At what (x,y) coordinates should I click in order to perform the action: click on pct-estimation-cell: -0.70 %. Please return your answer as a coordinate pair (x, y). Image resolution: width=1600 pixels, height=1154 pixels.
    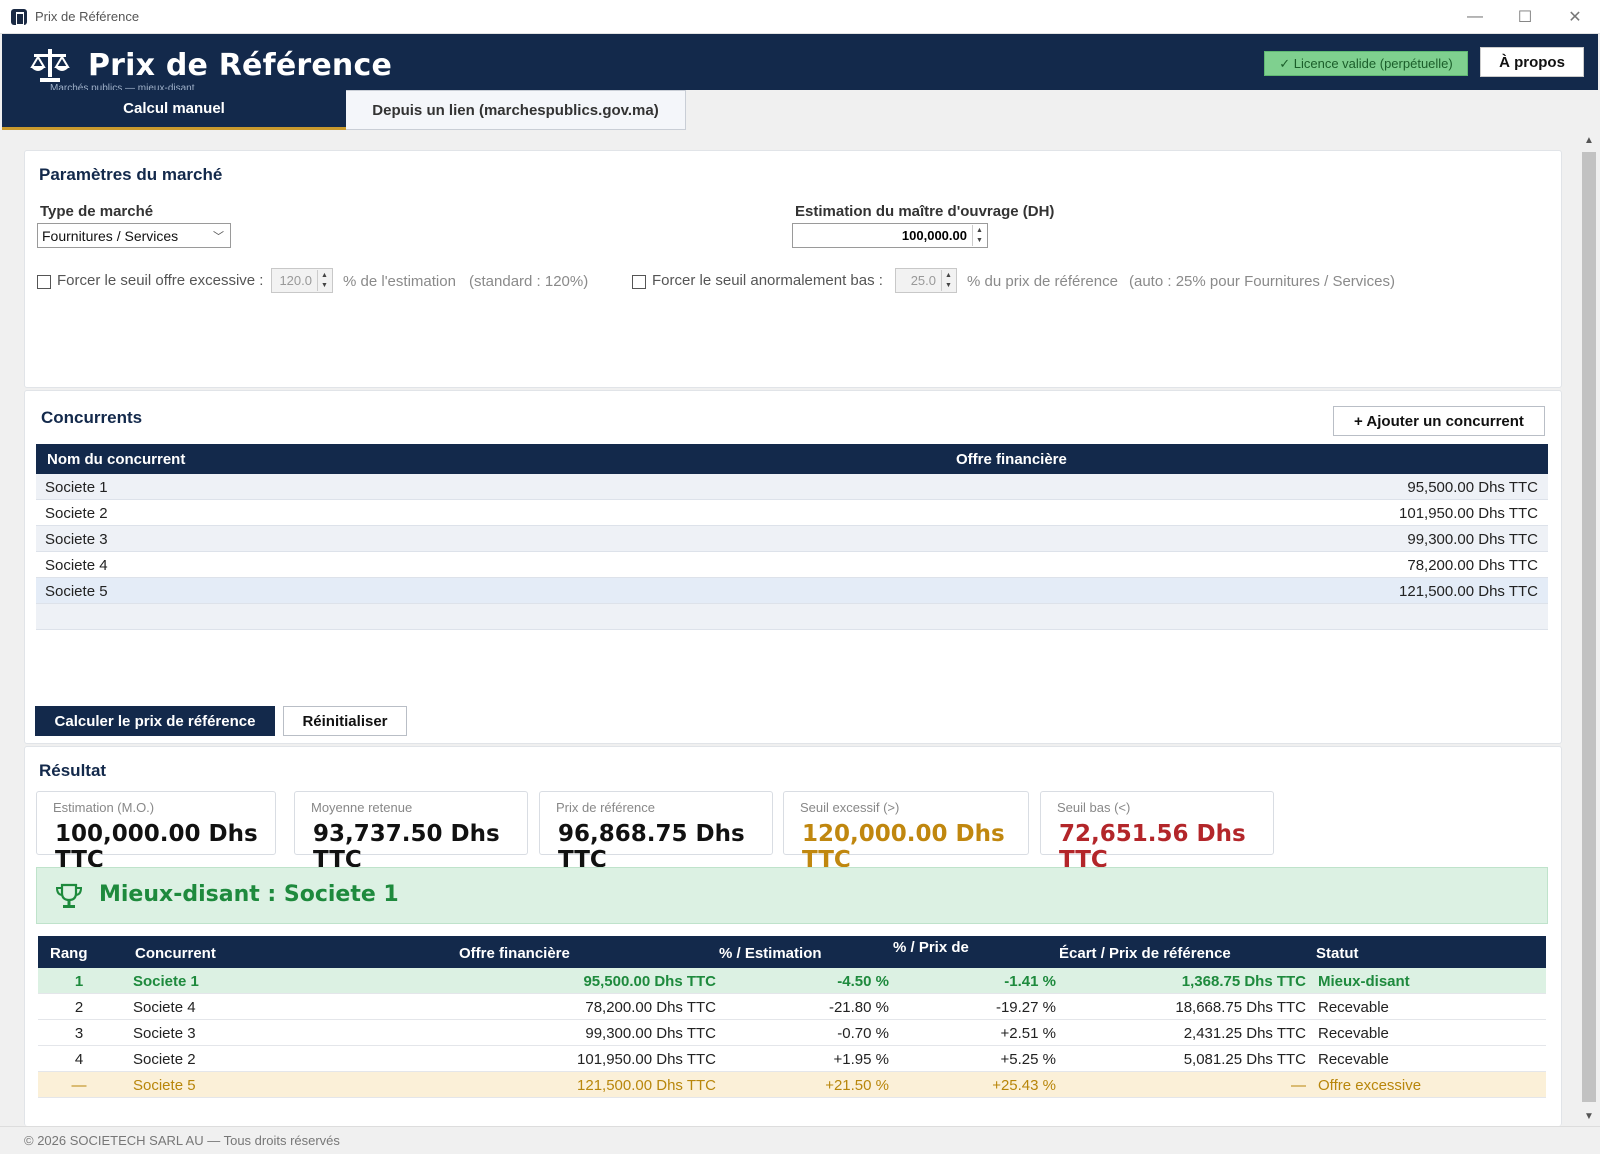
    Looking at the image, I should click on (863, 1033).